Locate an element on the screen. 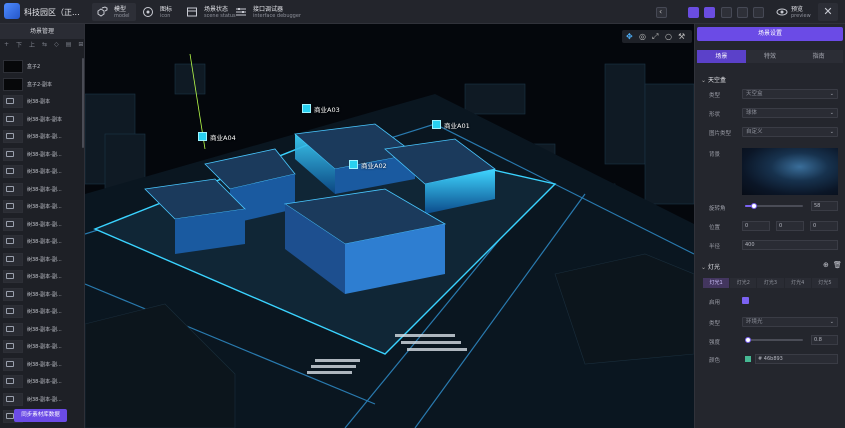  list-item-label: 盒子2 is located at coordinates (34, 67).